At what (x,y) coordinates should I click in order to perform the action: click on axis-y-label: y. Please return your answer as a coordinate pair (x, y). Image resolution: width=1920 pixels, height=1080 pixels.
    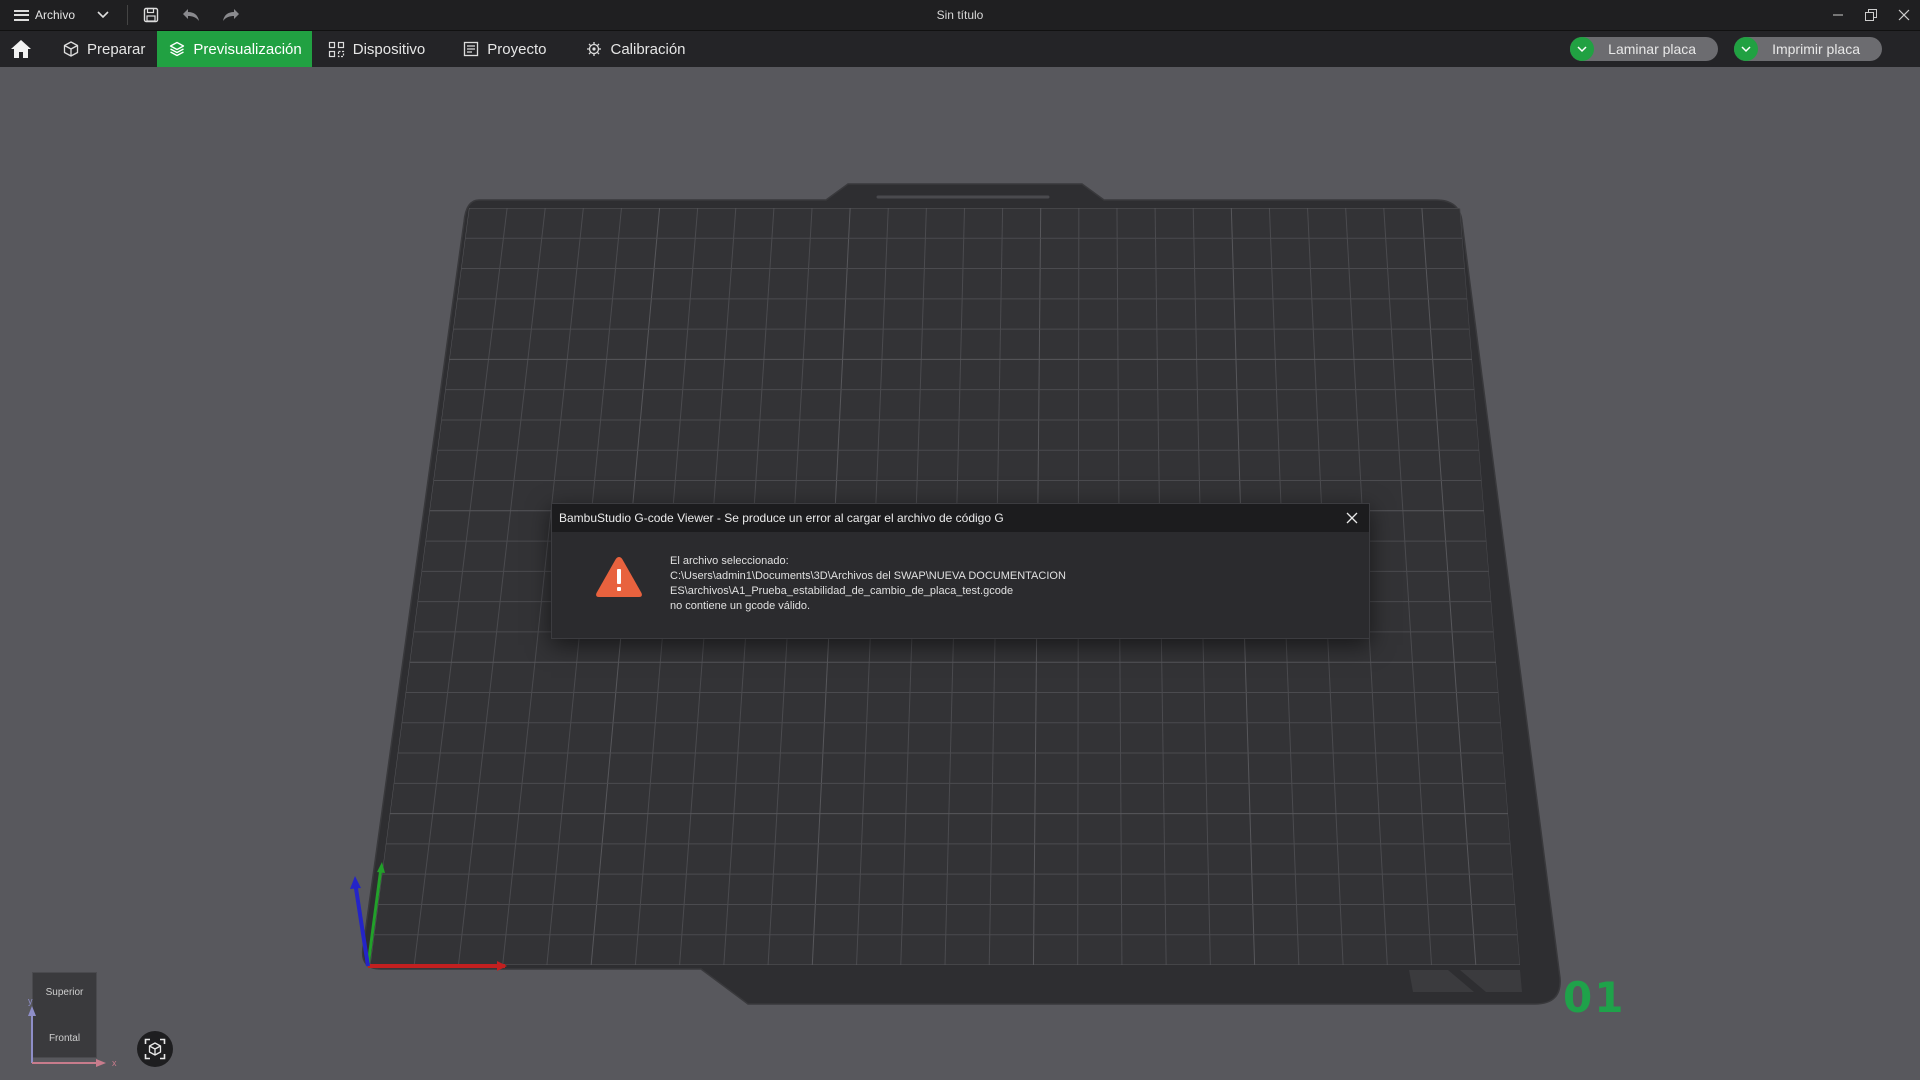
    Looking at the image, I should click on (30, 1001).